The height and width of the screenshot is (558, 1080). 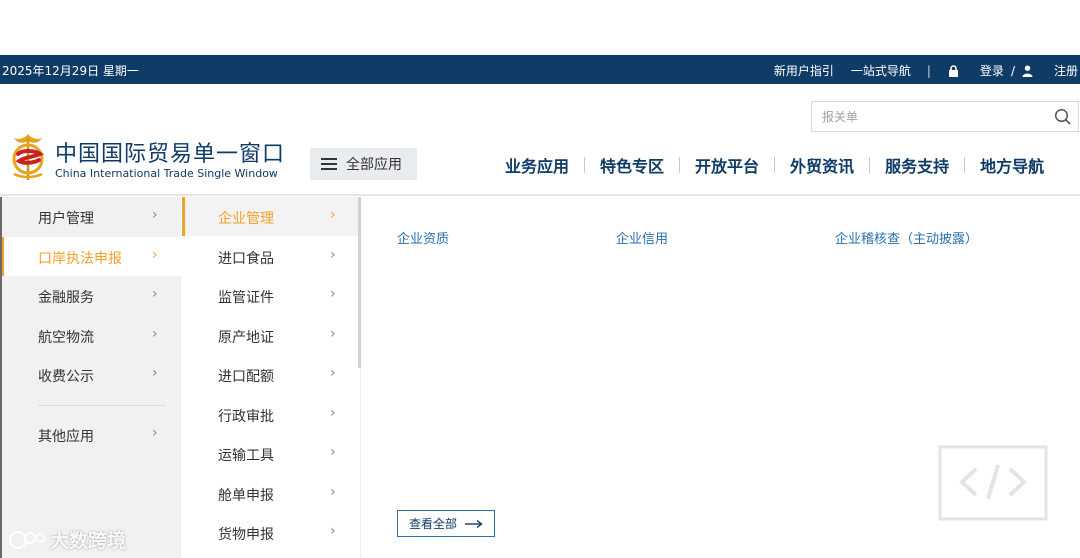 What do you see at coordinates (1012, 165) in the screenshot?
I see `nav-local-navigation: 地方导航` at bounding box center [1012, 165].